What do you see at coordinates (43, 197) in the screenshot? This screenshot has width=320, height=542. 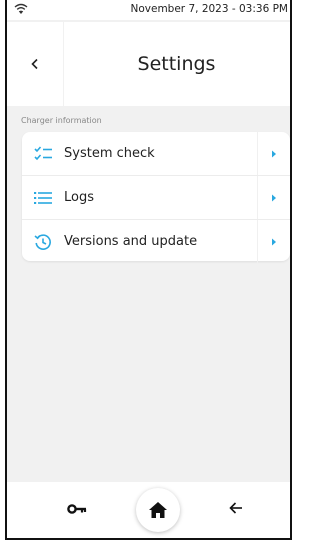 I see `list-icon` at bounding box center [43, 197].